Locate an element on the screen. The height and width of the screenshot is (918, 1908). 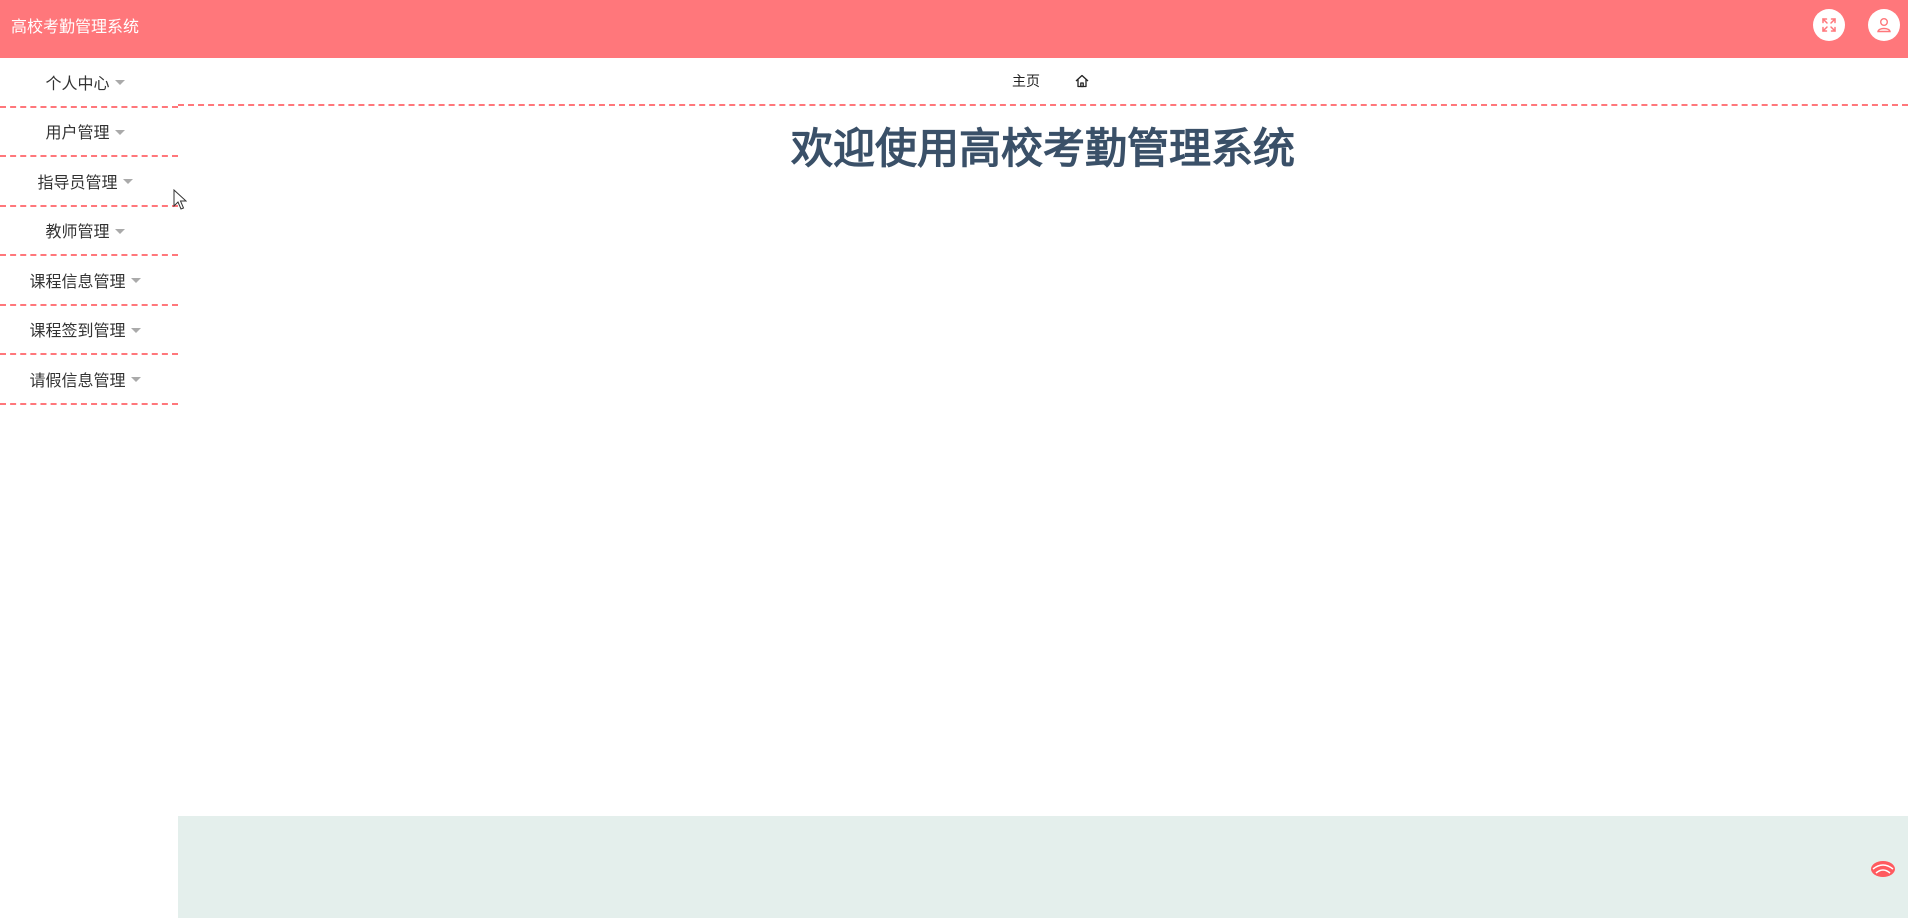
user-button is located at coordinates (1884, 25).